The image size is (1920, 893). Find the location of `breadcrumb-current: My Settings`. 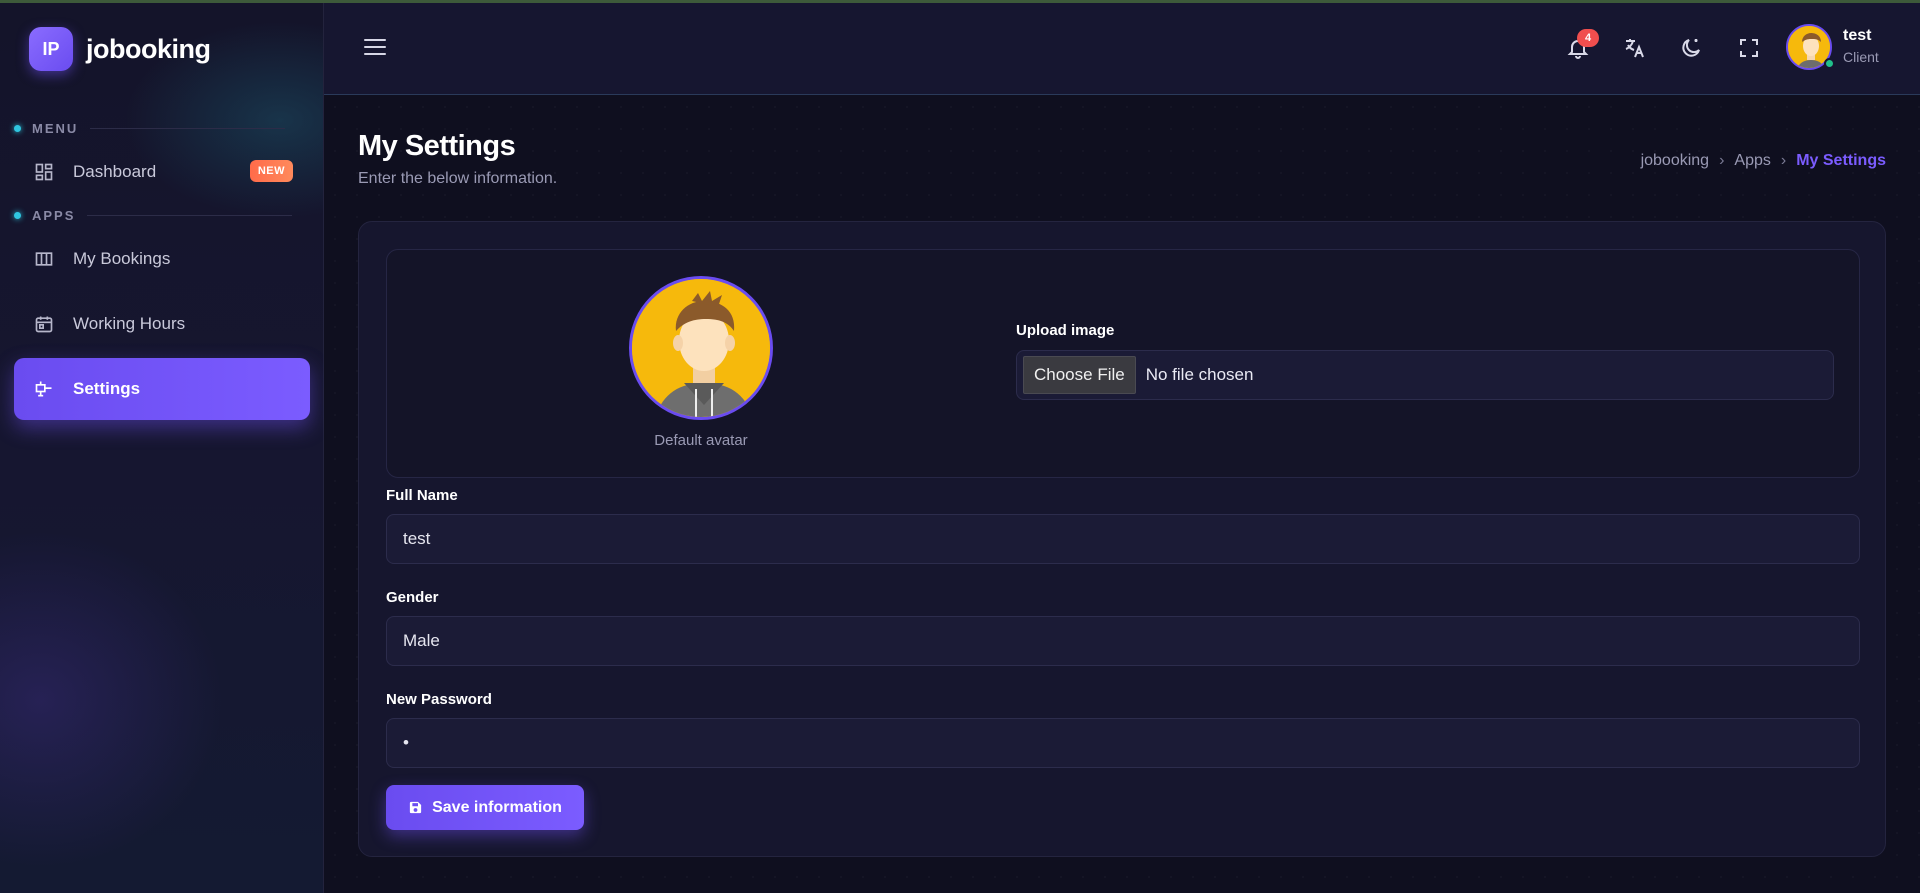

breadcrumb-current: My Settings is located at coordinates (1841, 160).